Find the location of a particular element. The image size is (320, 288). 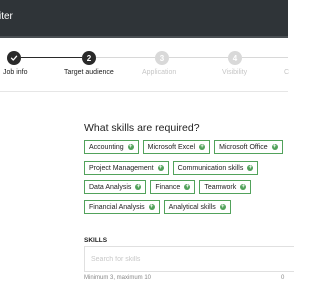

chip-label: Finance is located at coordinates (168, 187).